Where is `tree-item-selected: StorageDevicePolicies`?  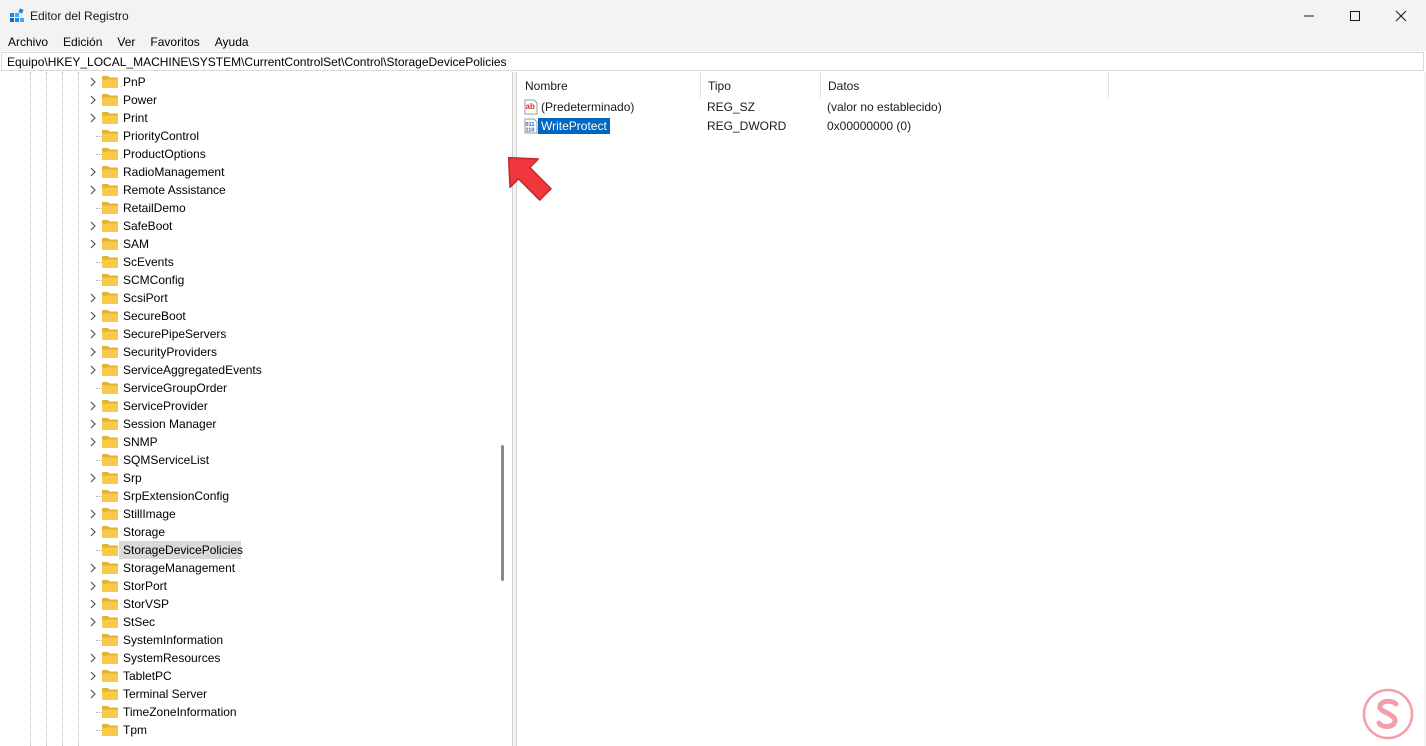
tree-item-selected: StorageDevicePolicies is located at coordinates (250, 550).